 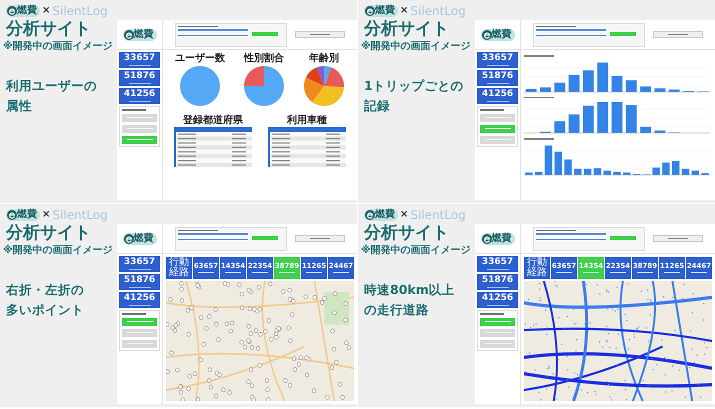 What do you see at coordinates (45, 299) in the screenshot?
I see `slide-caption: 右折・左折の 多いポイント` at bounding box center [45, 299].